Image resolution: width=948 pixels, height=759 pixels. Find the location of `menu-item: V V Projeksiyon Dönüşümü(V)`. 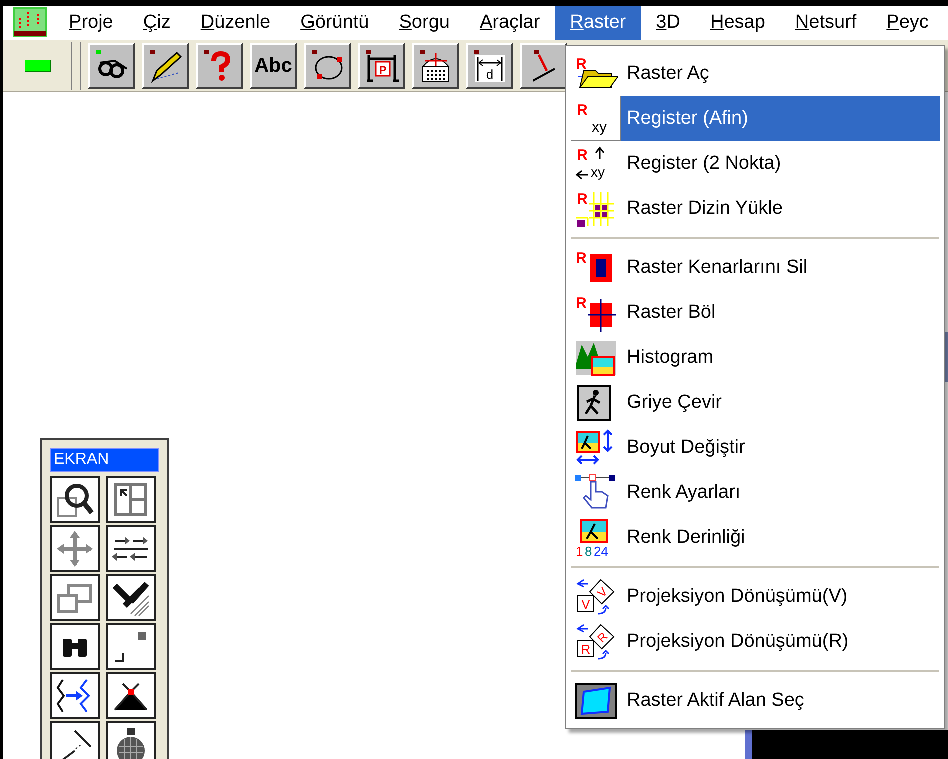

menu-item: V V Projeksiyon Dönüşümü(V) is located at coordinates (755, 596).